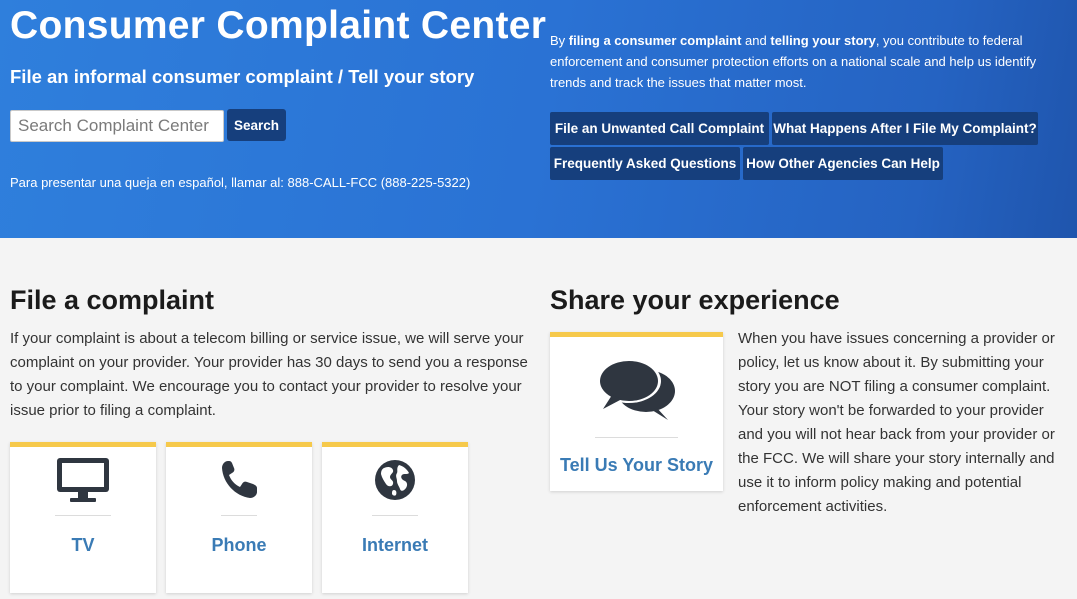 The width and height of the screenshot is (1077, 599). I want to click on internet-card-label: Internet, so click(394, 545).